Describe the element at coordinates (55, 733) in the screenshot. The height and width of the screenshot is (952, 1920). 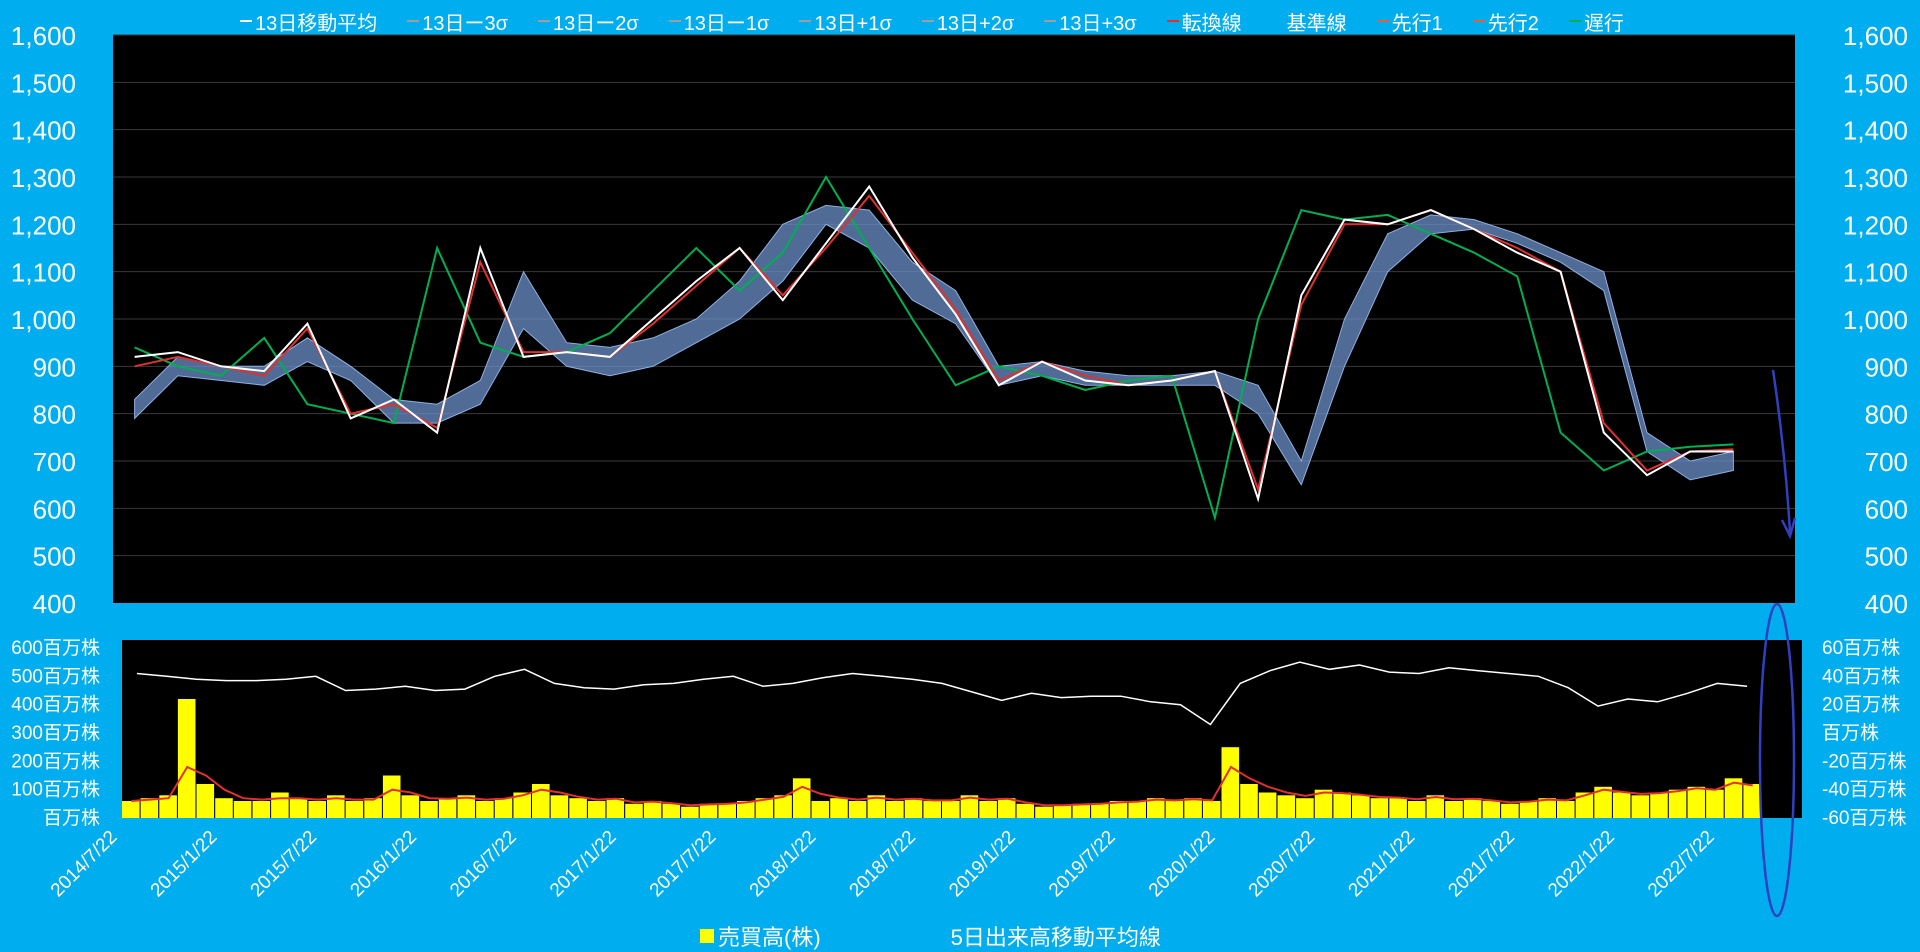
I see `volume-y-axis-left: 百万株 100百万株 200百万株 300百万株 400百万株 500百万株 600百万株` at that location.